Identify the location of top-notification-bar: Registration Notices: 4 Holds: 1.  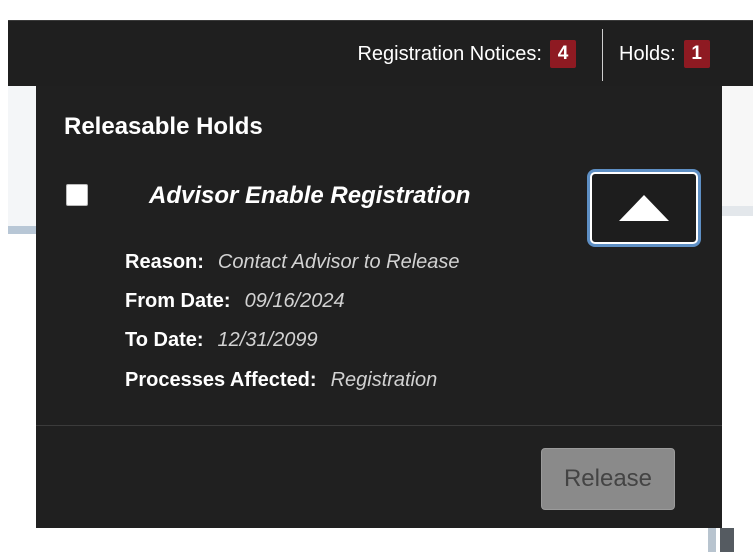
(380, 53).